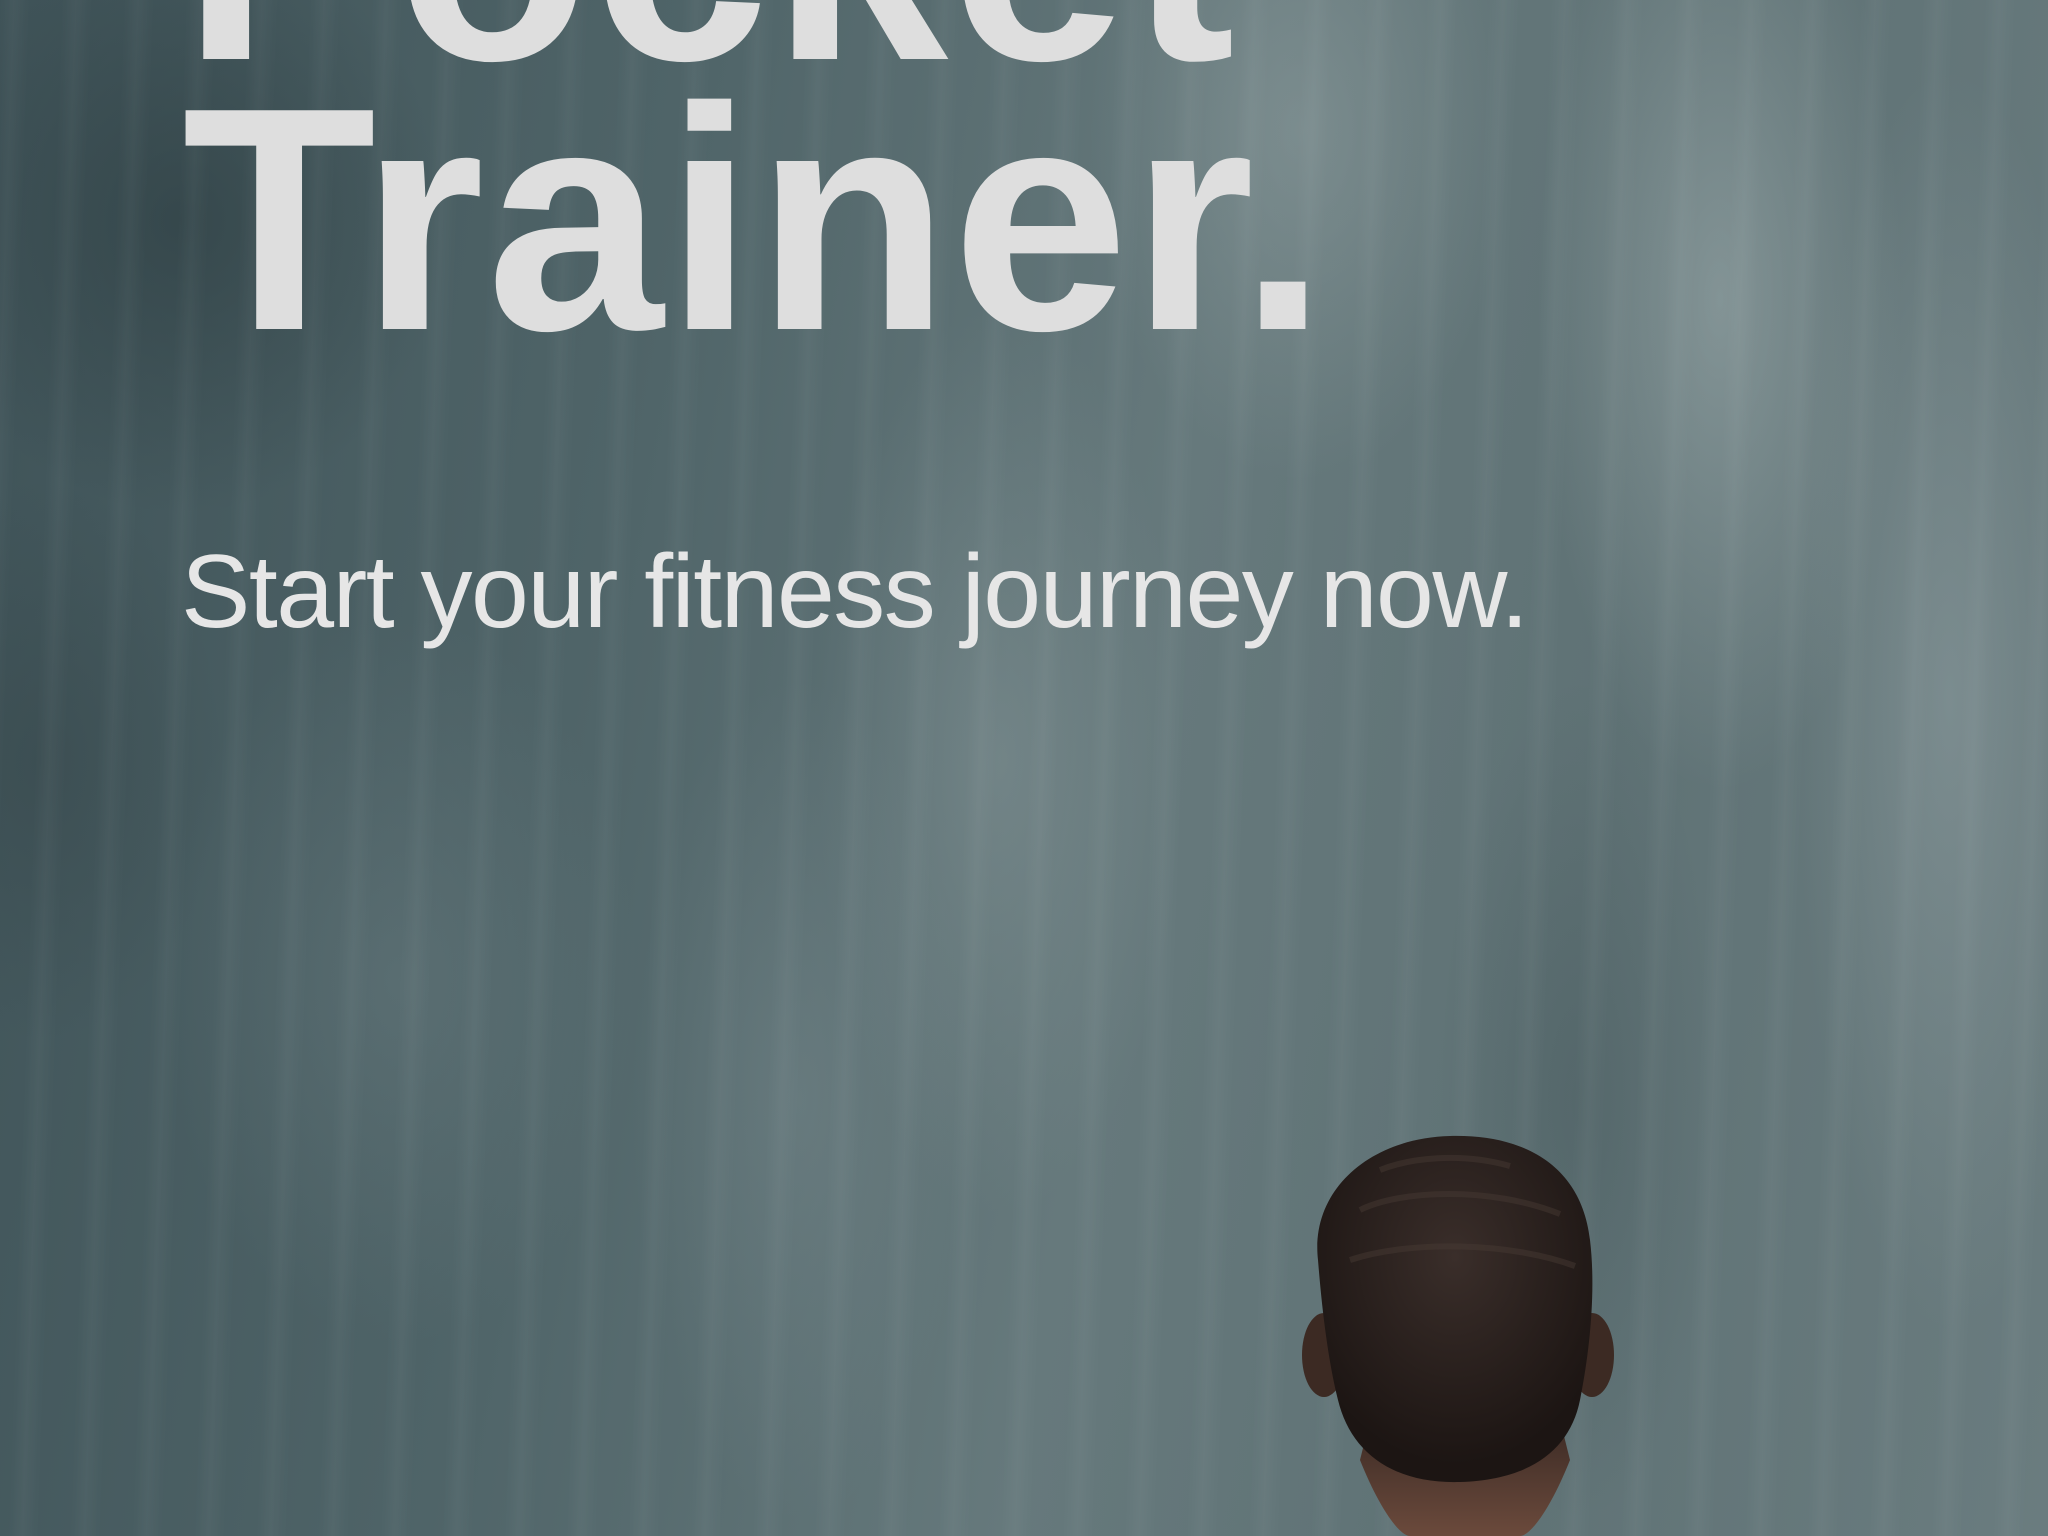 The height and width of the screenshot is (1536, 2048). I want to click on app-title: Pocket Trainer., so click(756, 198).